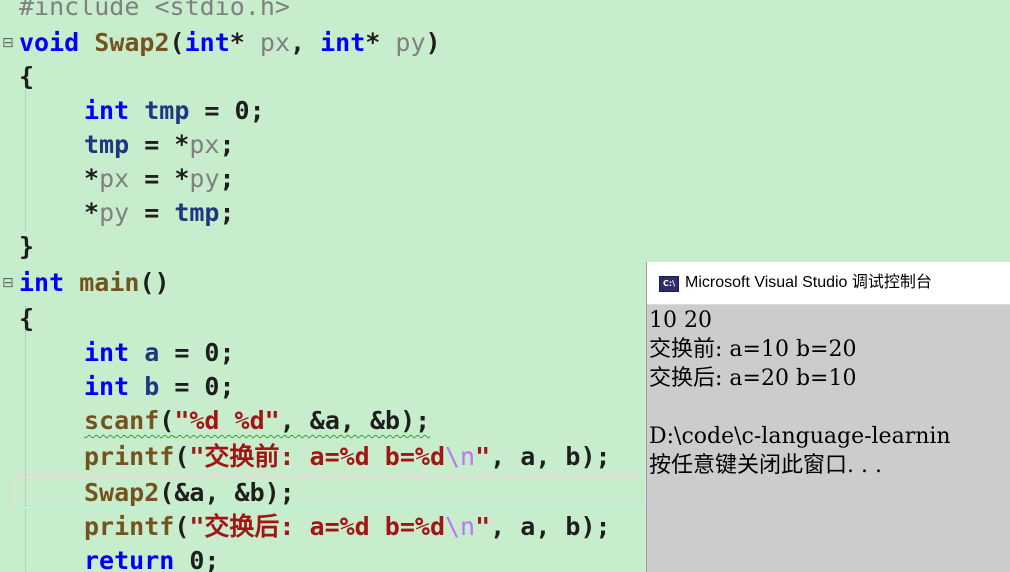 Image resolution: width=1010 pixels, height=572 pixels. What do you see at coordinates (680, 320) in the screenshot?
I see `console-output-line: 10 20` at bounding box center [680, 320].